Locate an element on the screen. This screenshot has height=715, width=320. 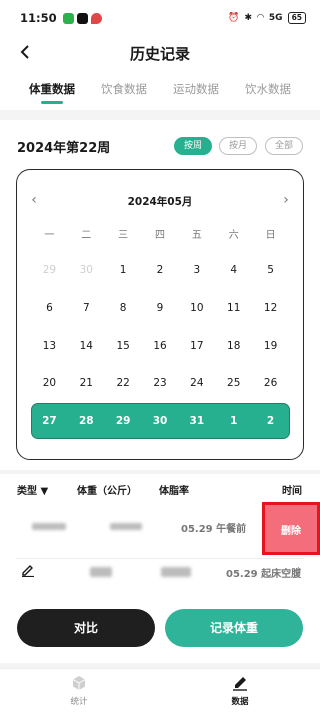
nav-item-stats: 统计 is located at coordinates (79, 691).